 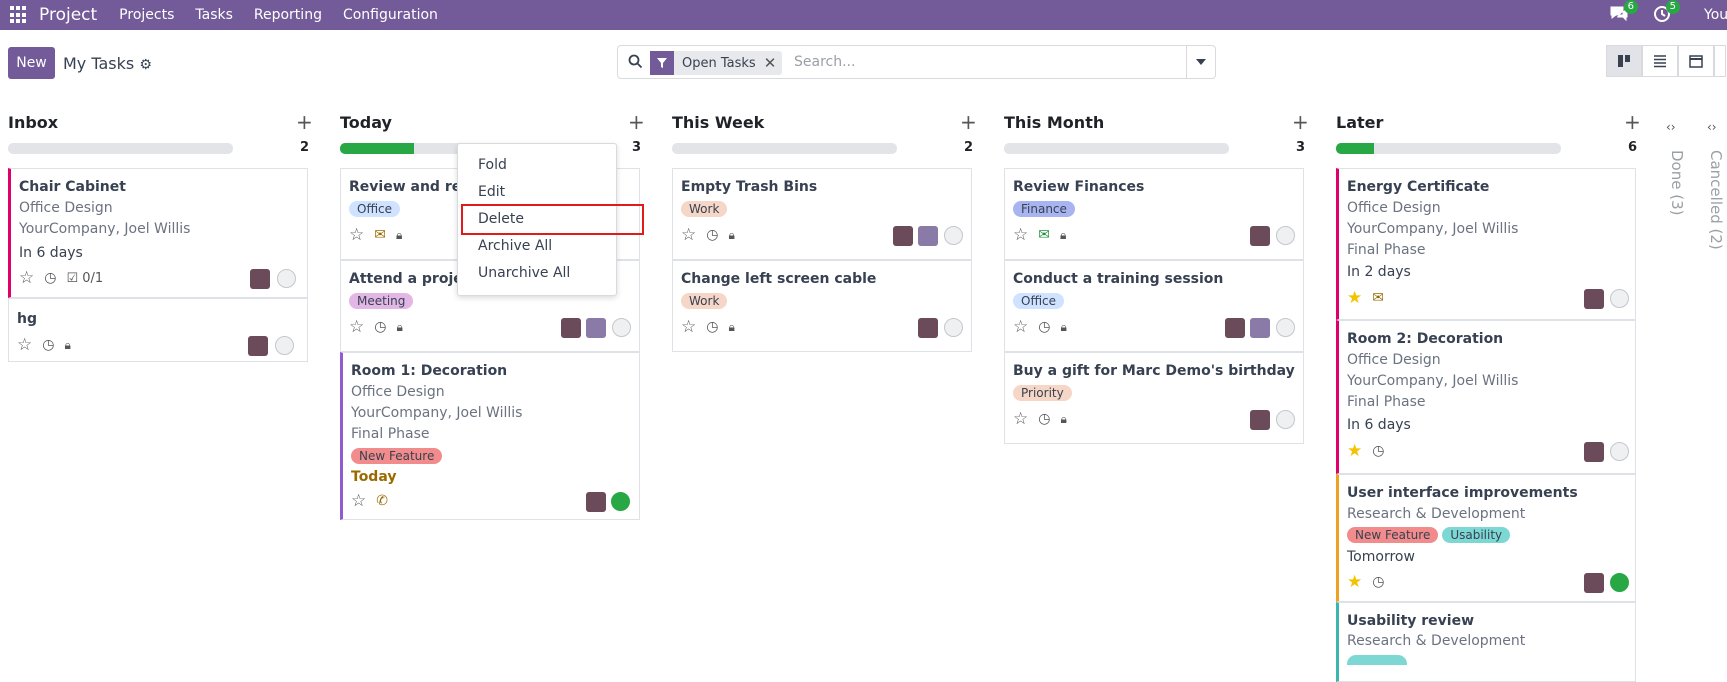 What do you see at coordinates (524, 273) in the screenshot?
I see `menu-item-unarchive-all: Unarchive All` at bounding box center [524, 273].